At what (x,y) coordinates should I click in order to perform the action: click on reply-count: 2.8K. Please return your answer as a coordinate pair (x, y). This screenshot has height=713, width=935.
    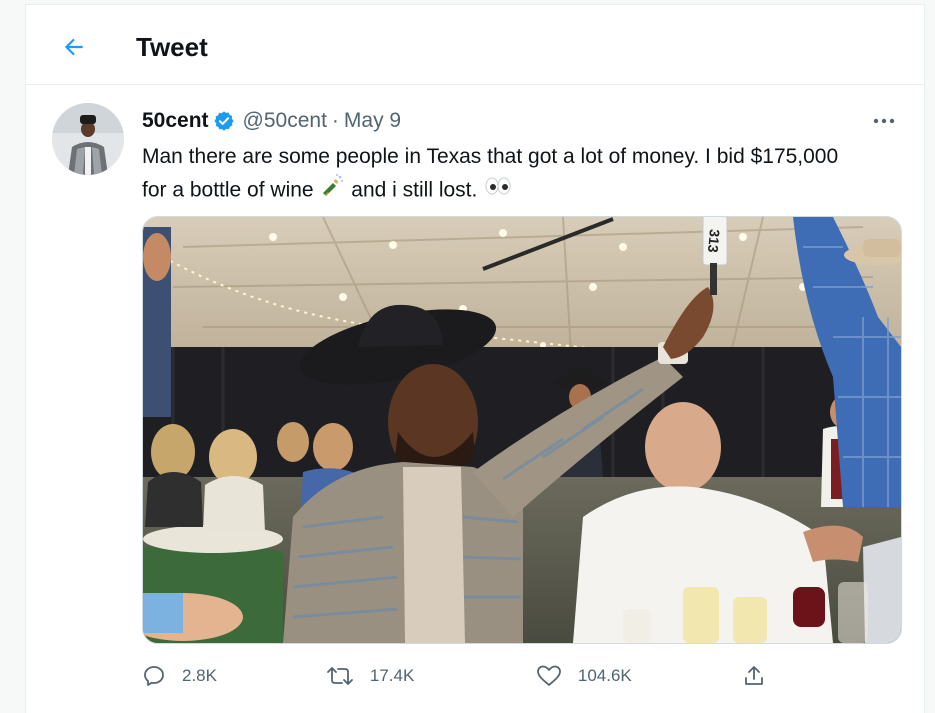
    Looking at the image, I should click on (199, 675).